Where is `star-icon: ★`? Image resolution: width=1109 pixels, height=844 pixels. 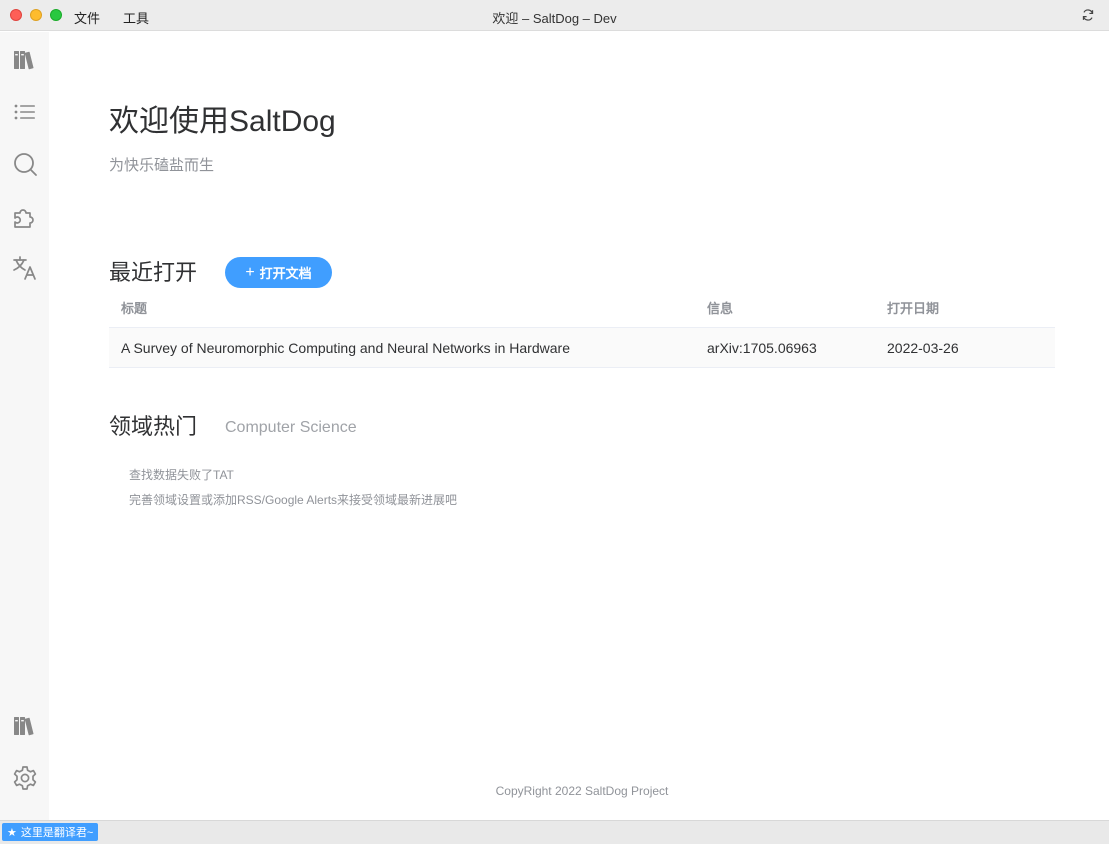 star-icon: ★ is located at coordinates (12, 832).